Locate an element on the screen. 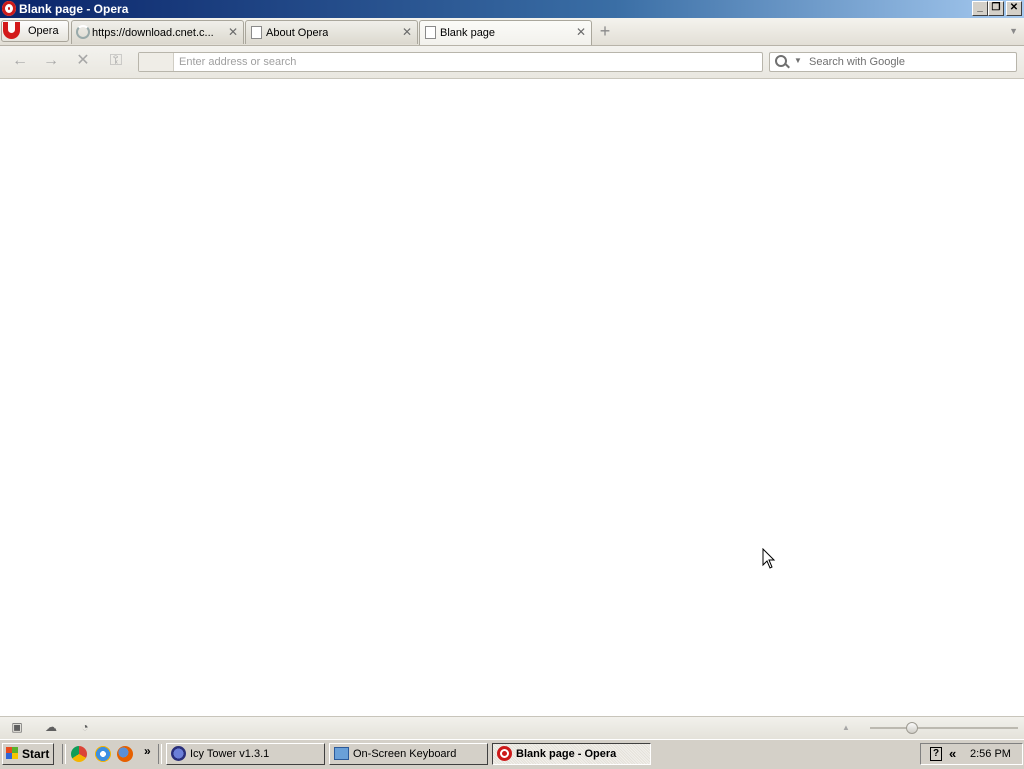  taskbar-item-opera: Blank page - Opera is located at coordinates (571, 754).